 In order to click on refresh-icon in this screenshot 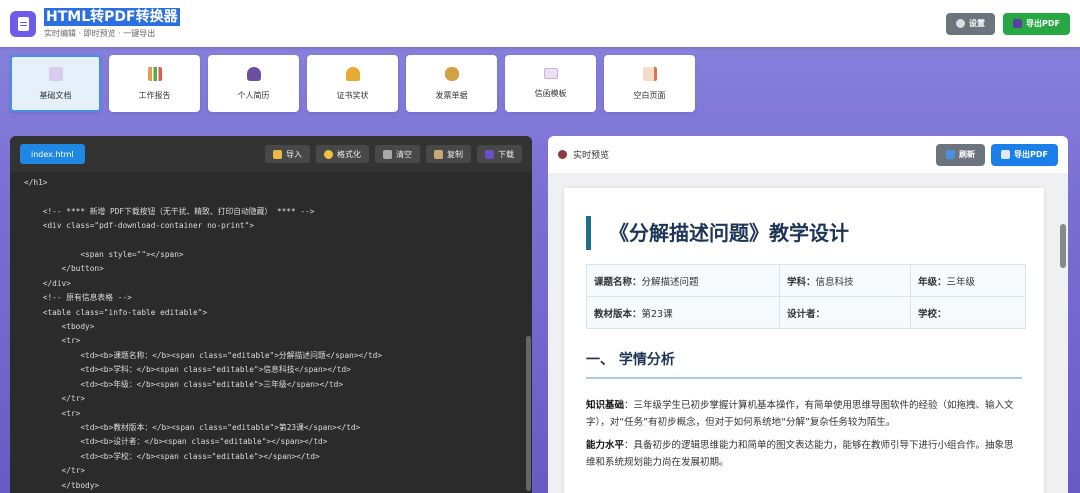, I will do `click(951, 154)`.